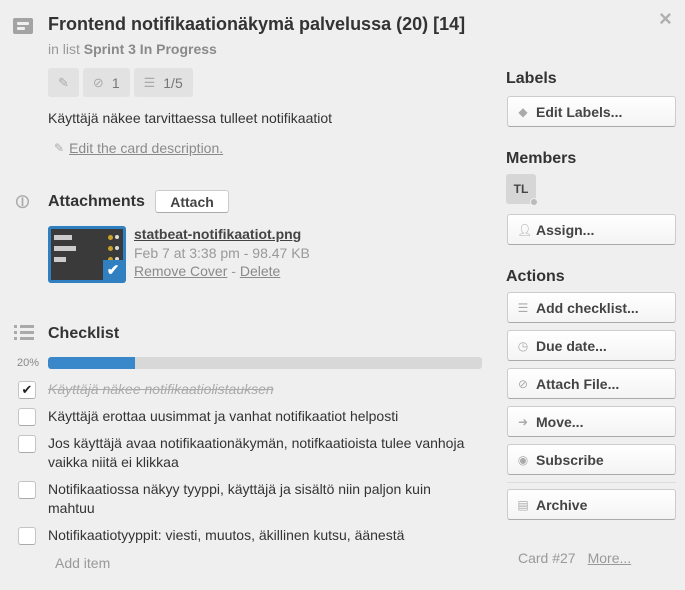  I want to click on badge-description: ✎, so click(63, 82).